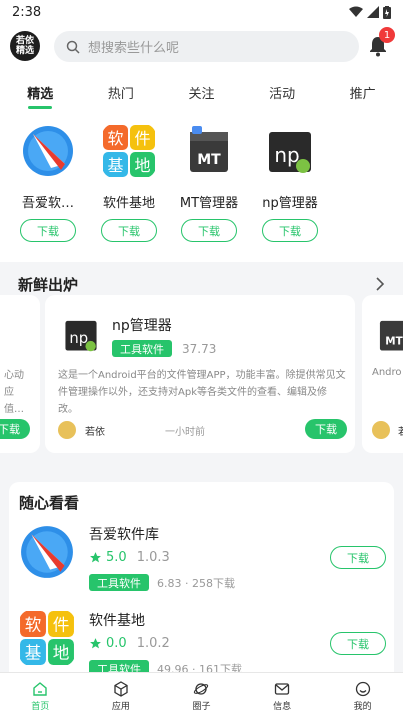  I want to click on nav-label: 我的, so click(362, 707).